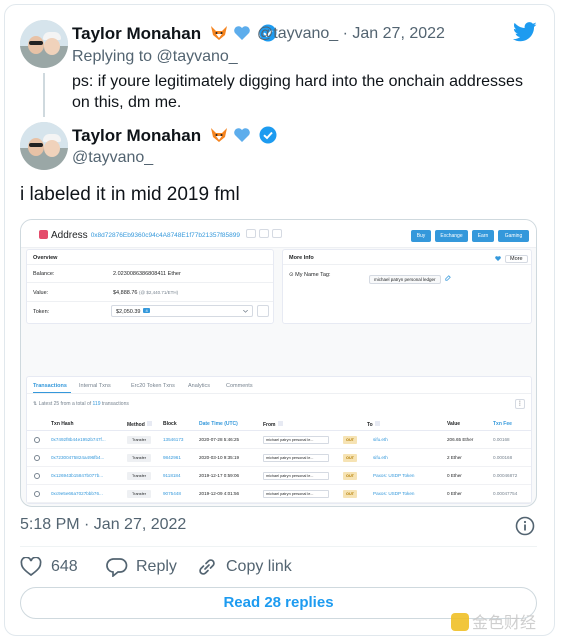 This screenshot has height=640, width=563. I want to click on tab-comments: Comments, so click(239, 386).